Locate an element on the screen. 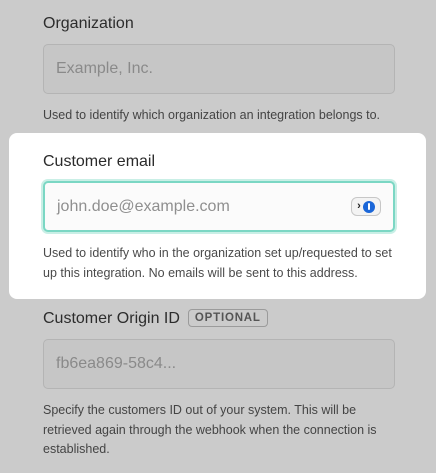  organization-label: Organization is located at coordinates (88, 23).